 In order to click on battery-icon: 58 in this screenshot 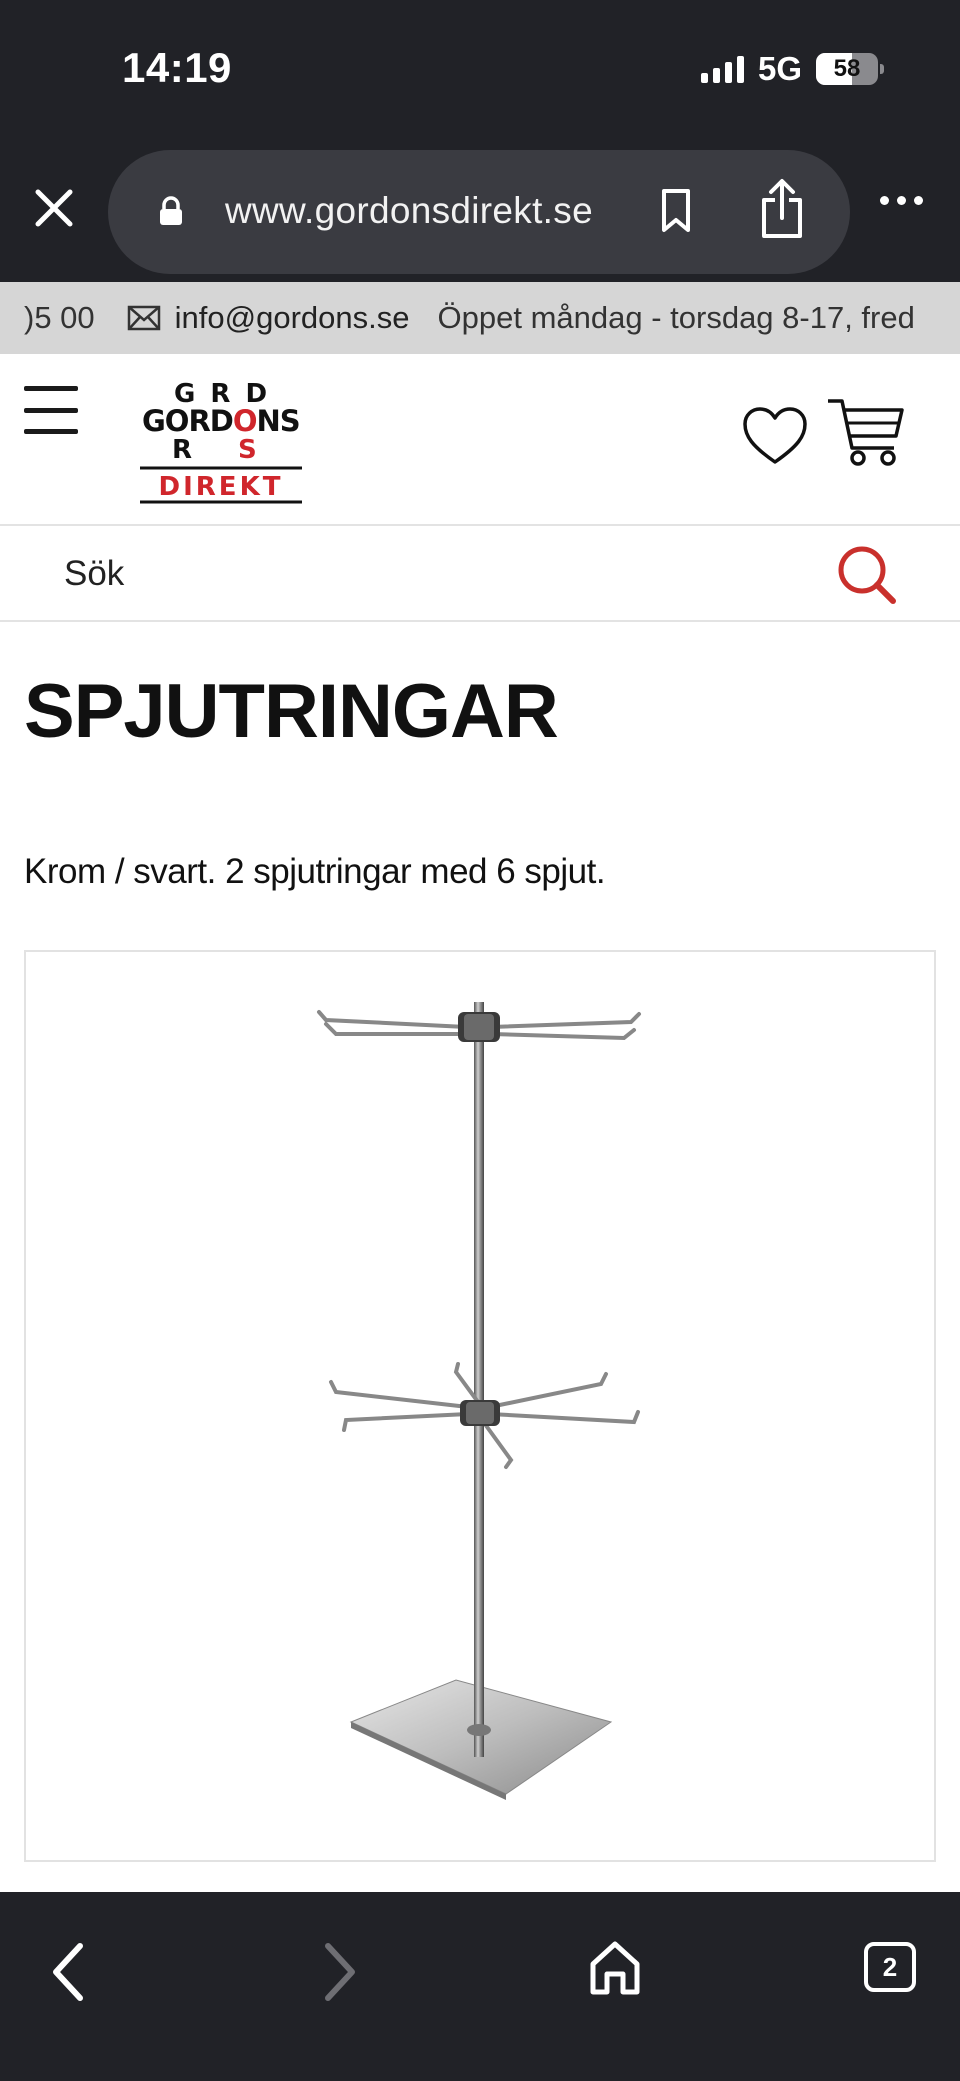, I will do `click(850, 69)`.